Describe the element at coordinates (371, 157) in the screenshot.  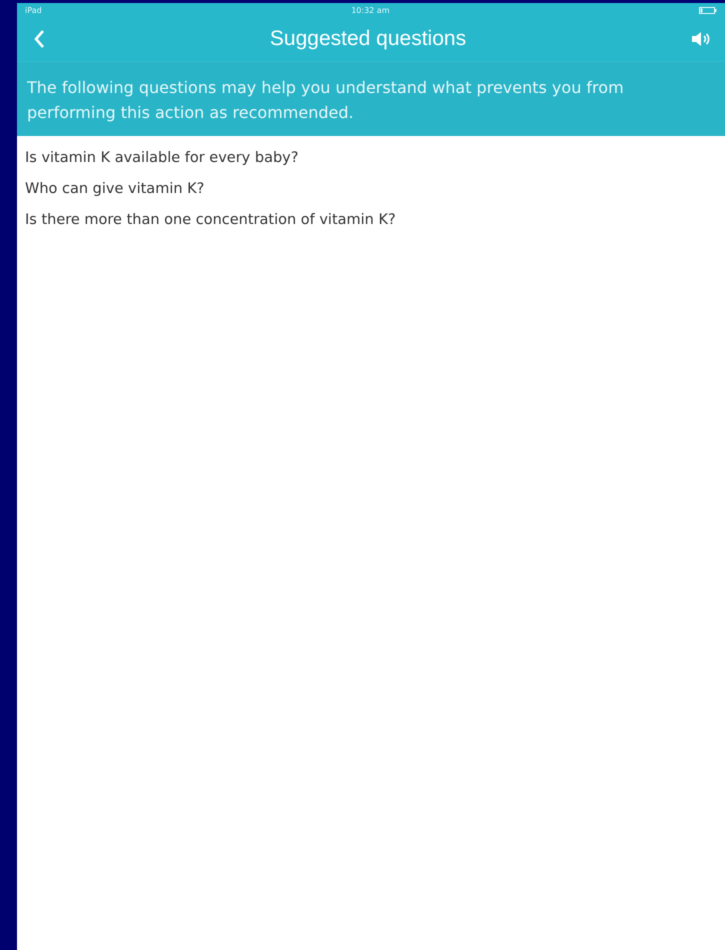
I see `question-item: Is vitamin K available for every baby?` at that location.